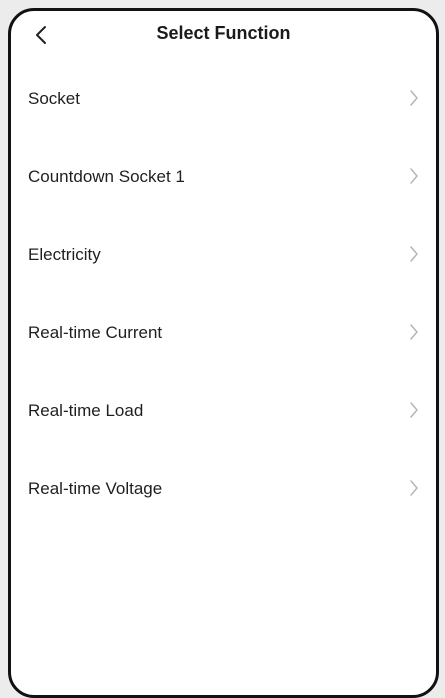 Image resolution: width=445 pixels, height=698 pixels. Describe the element at coordinates (223, 254) in the screenshot. I see `function-item-electricity: Electricity` at that location.